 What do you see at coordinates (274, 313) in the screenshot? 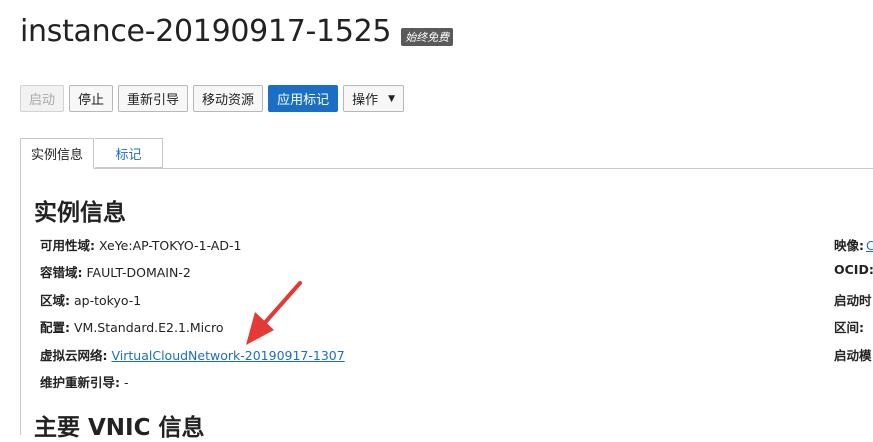
I see `annotation-arrow-icon` at bounding box center [274, 313].